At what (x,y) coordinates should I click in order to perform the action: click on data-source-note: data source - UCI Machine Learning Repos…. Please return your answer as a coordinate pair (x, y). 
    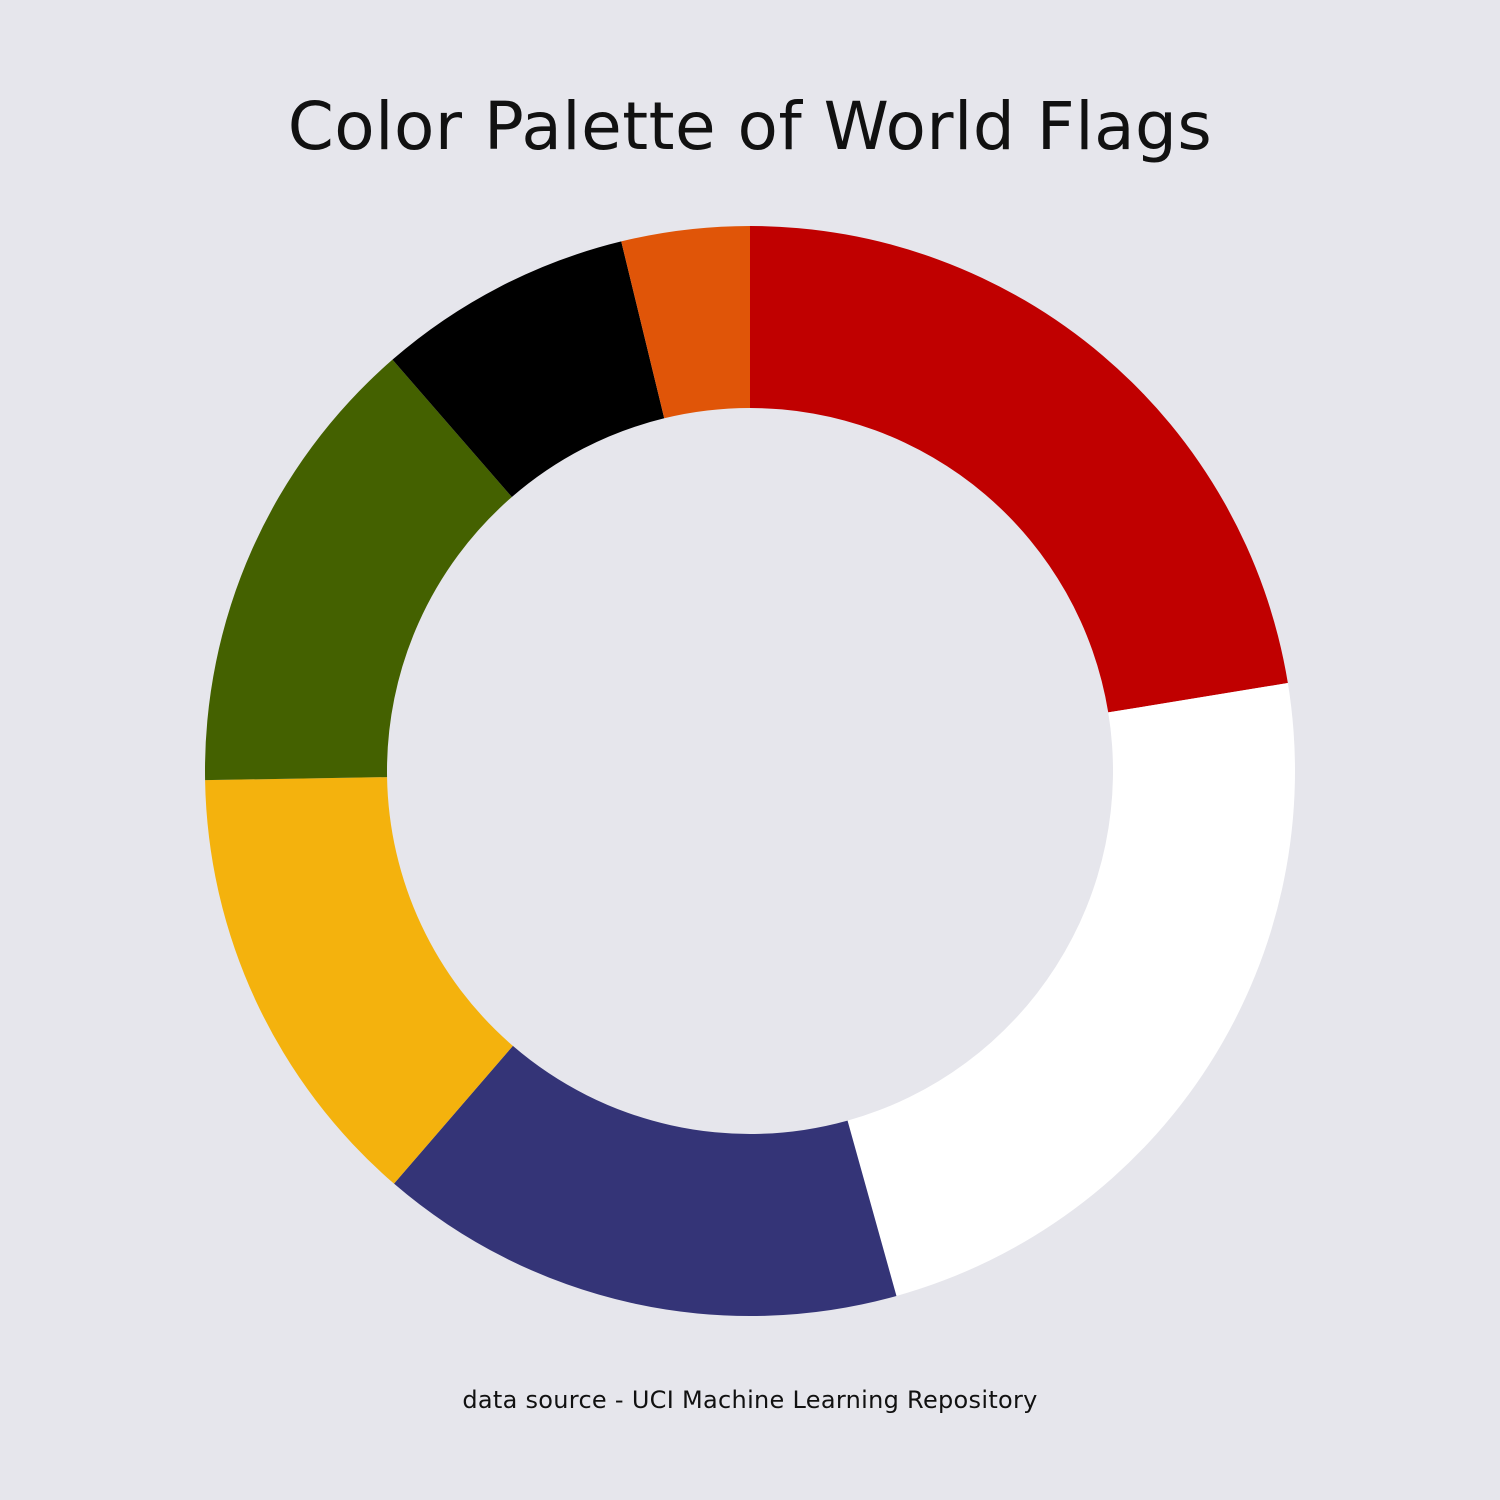
    Looking at the image, I should click on (750, 1400).